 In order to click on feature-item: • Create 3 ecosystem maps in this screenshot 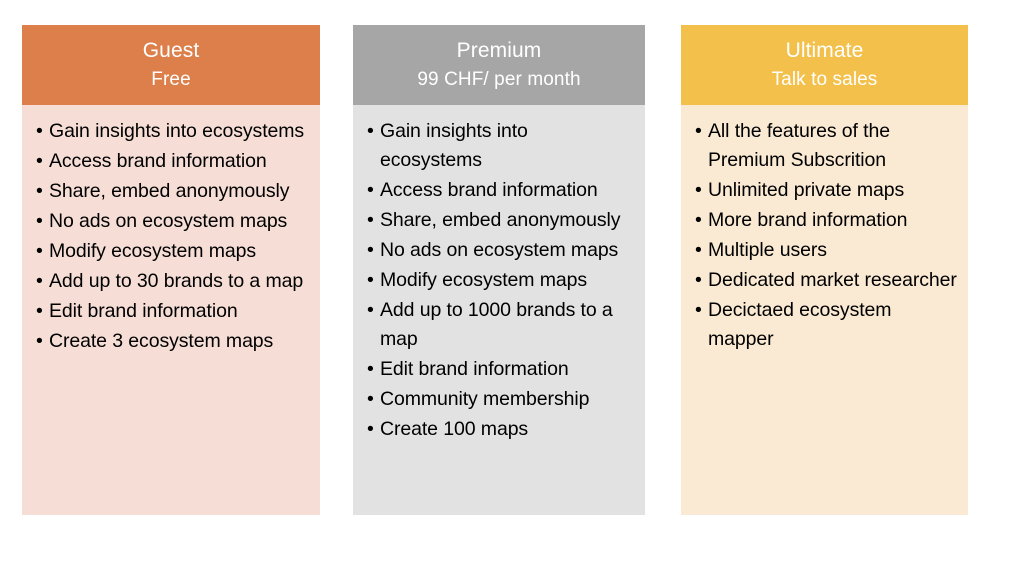, I will do `click(172, 341)`.